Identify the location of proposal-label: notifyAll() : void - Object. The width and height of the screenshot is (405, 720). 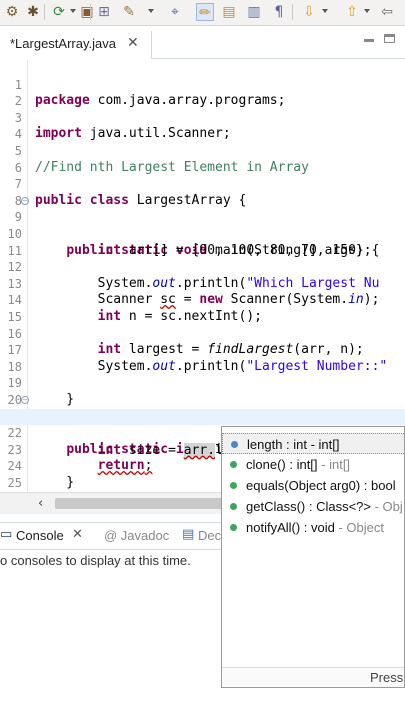
(315, 527).